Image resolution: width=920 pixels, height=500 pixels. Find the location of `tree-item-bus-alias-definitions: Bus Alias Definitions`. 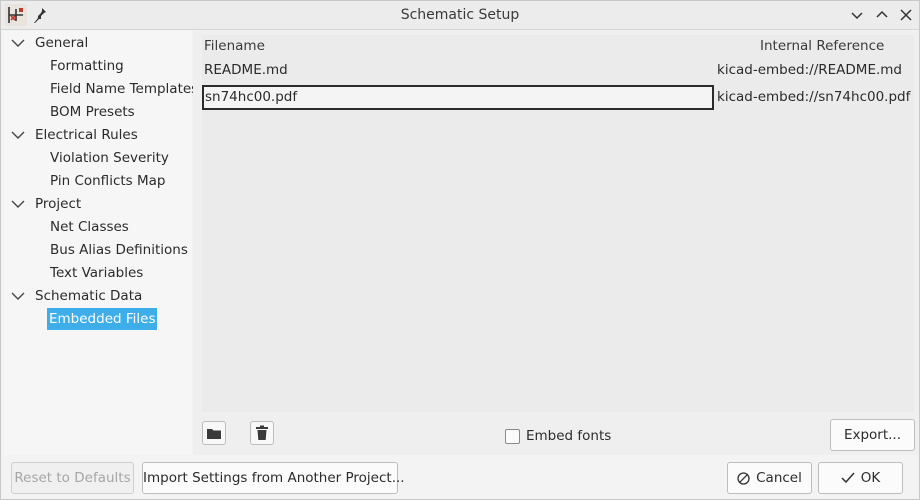

tree-item-bus-alias-definitions: Bus Alias Definitions is located at coordinates (119, 250).